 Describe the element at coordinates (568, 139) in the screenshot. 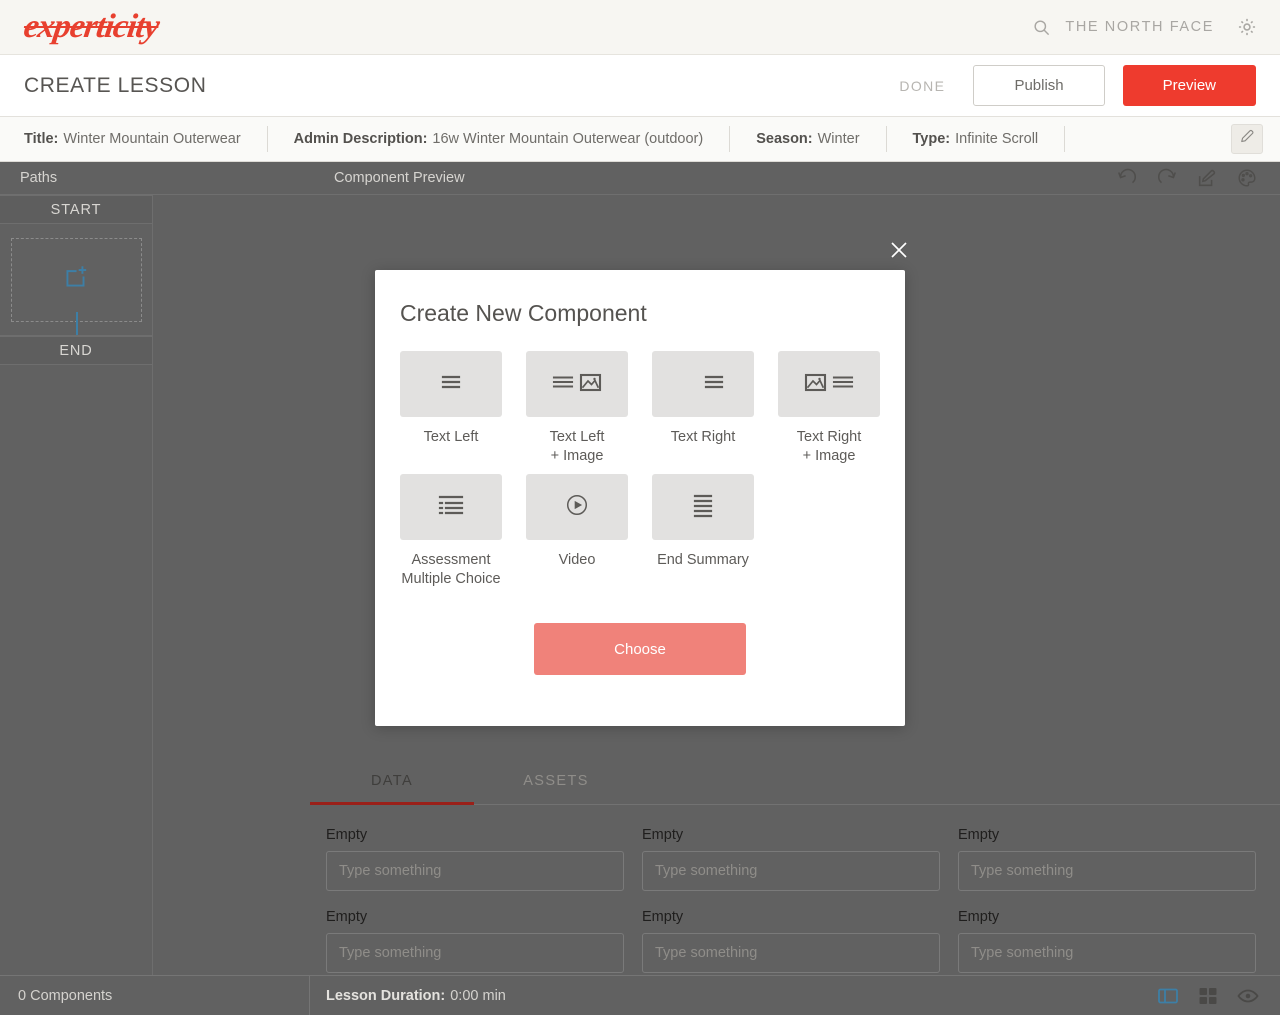

I see `meta-admin-description-value: 16w Winter Mountain Outerwear (outdoor)` at that location.